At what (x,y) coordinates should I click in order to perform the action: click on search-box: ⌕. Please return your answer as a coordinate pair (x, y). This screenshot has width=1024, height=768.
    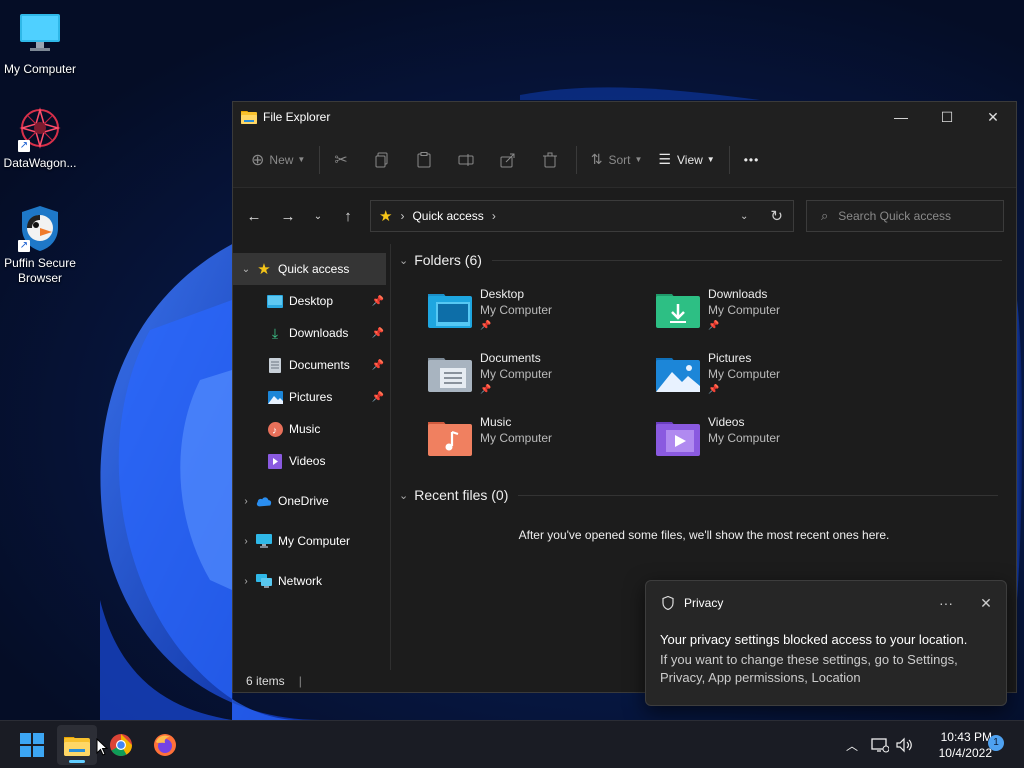
    Looking at the image, I should click on (905, 216).